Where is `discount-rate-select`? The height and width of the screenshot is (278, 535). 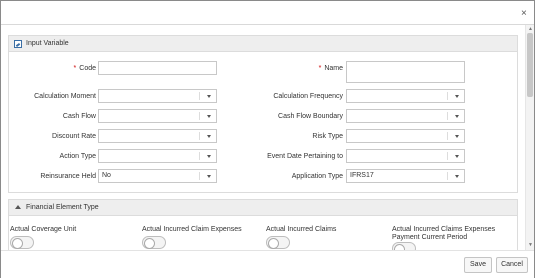 discount-rate-select is located at coordinates (157, 136).